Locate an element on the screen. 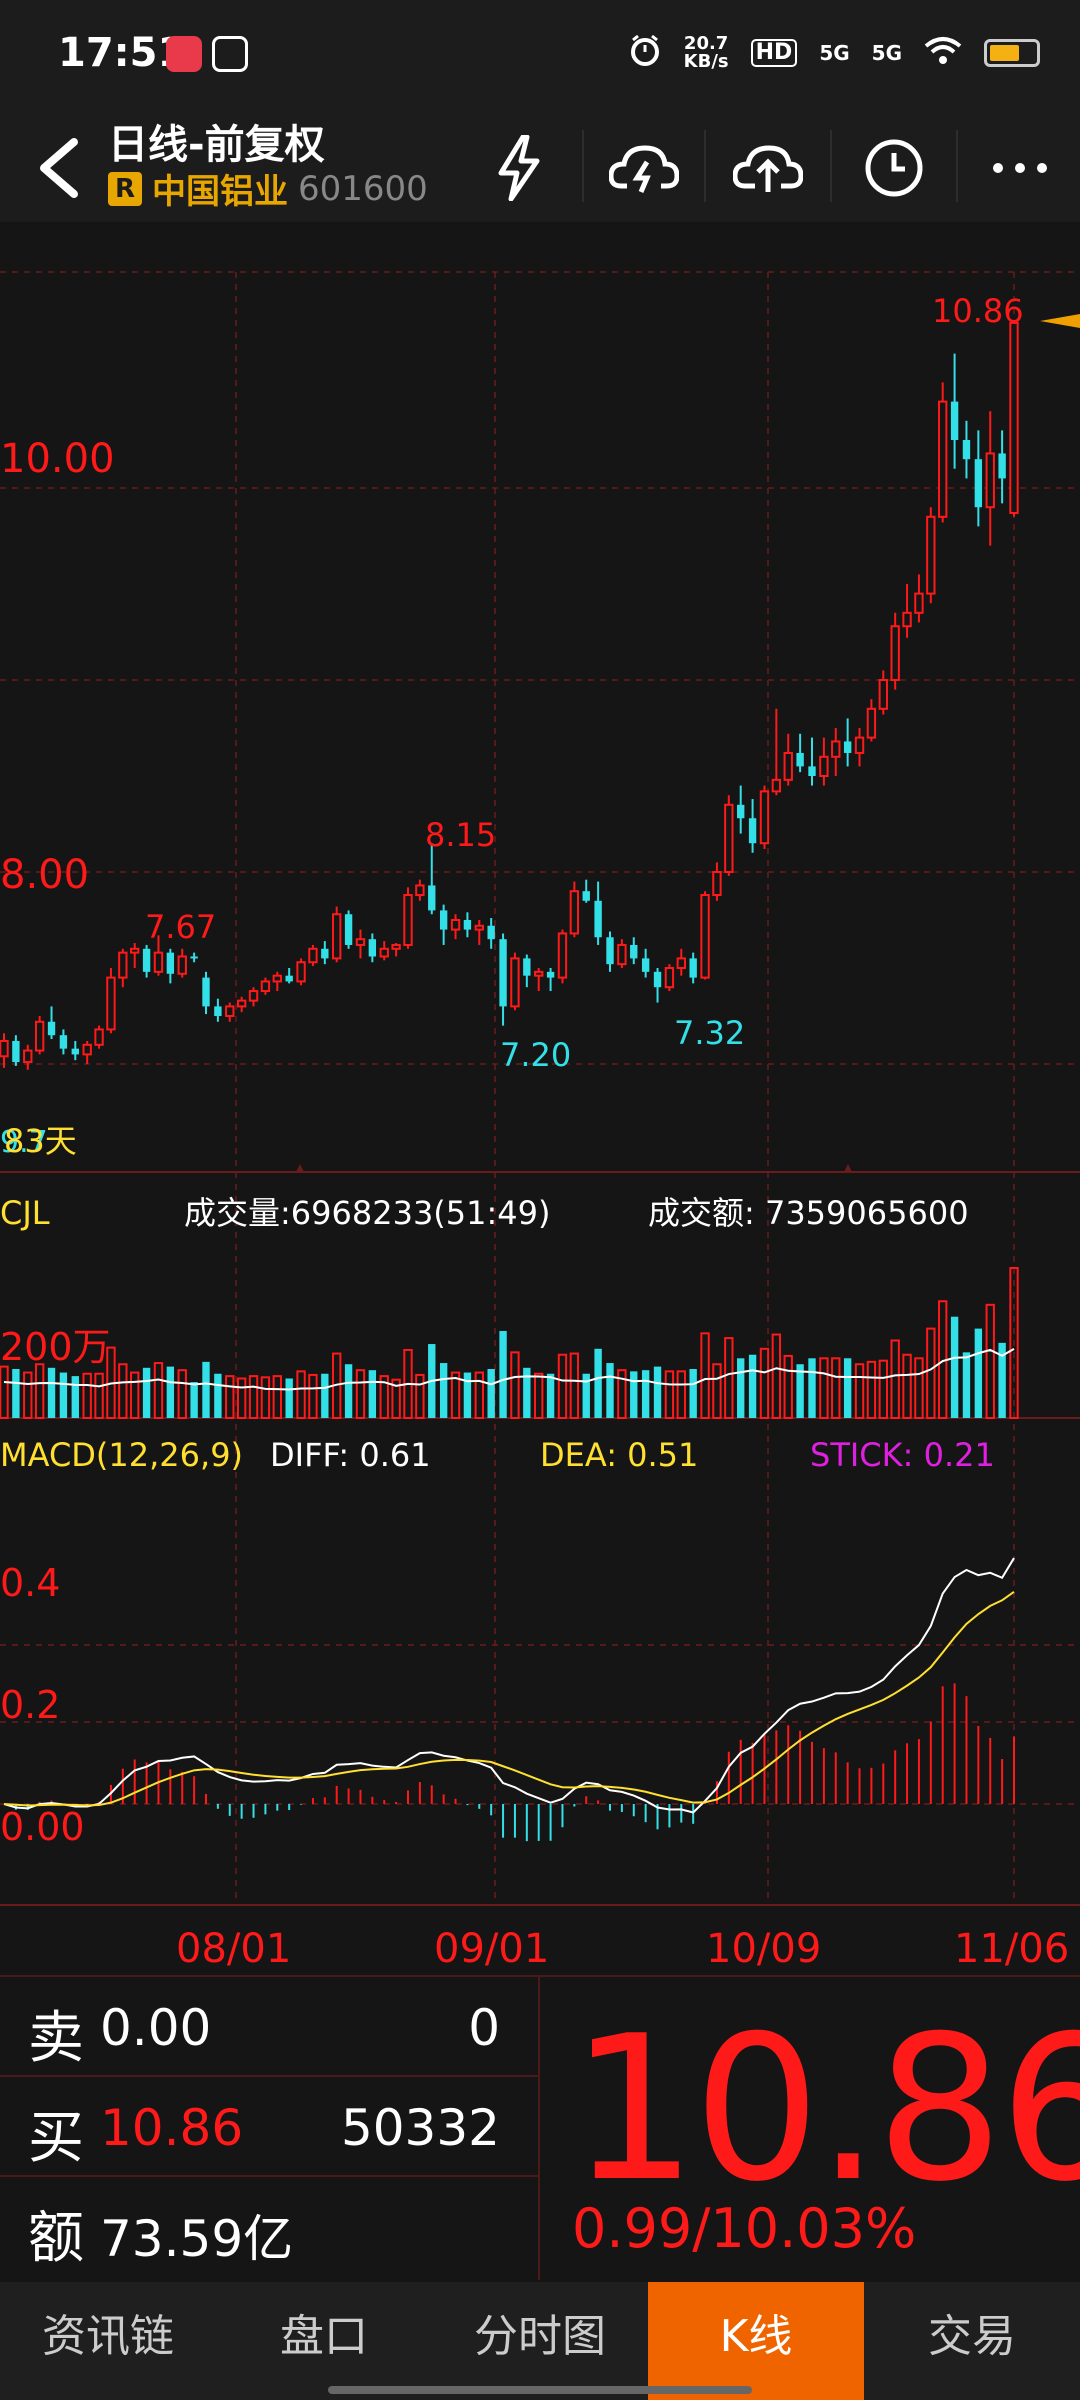 The image size is (1080, 2400). last-price: 10.86 is located at coordinates (825, 2109).